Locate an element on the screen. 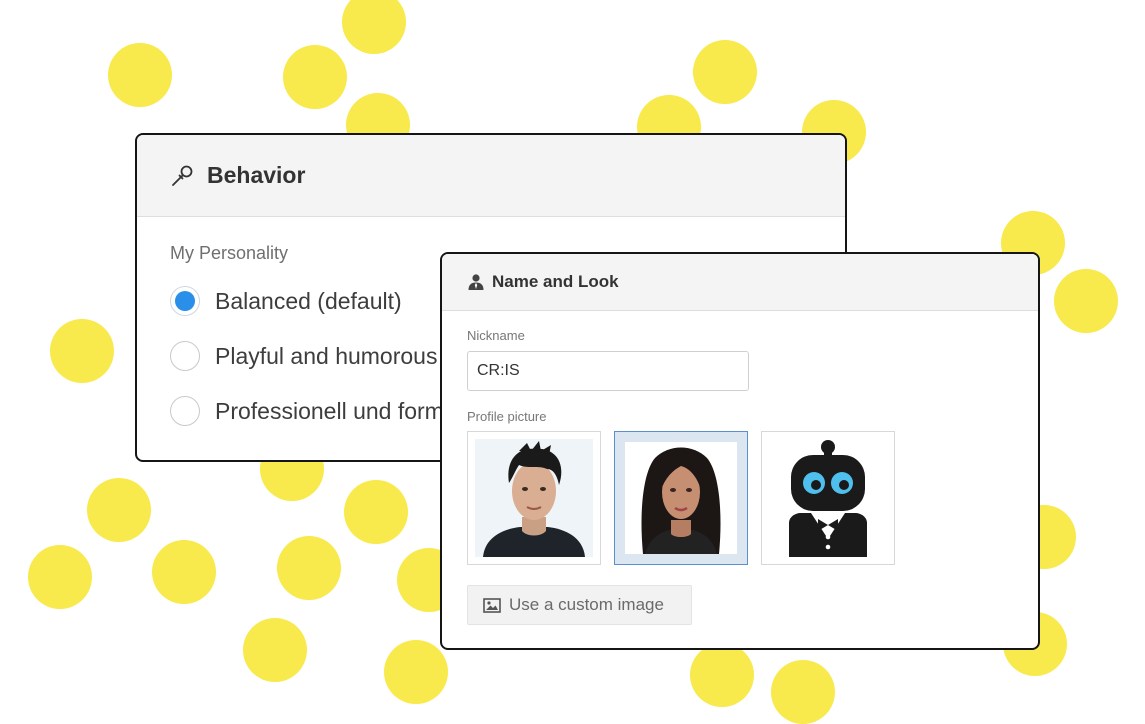  behavior-panel-title: Behavior is located at coordinates (256, 175).